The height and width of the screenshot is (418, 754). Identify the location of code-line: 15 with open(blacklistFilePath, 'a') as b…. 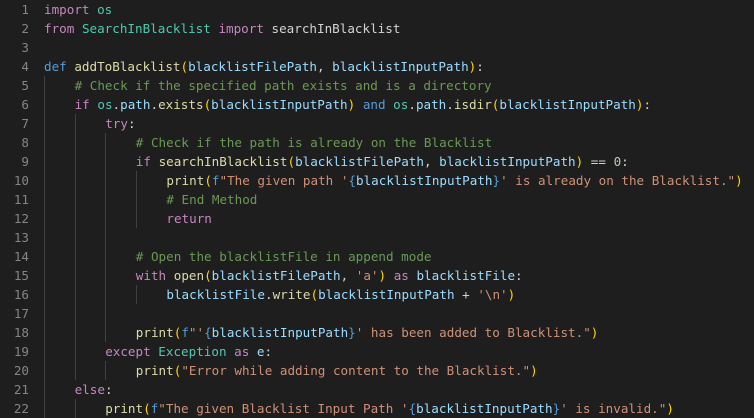
(377, 275).